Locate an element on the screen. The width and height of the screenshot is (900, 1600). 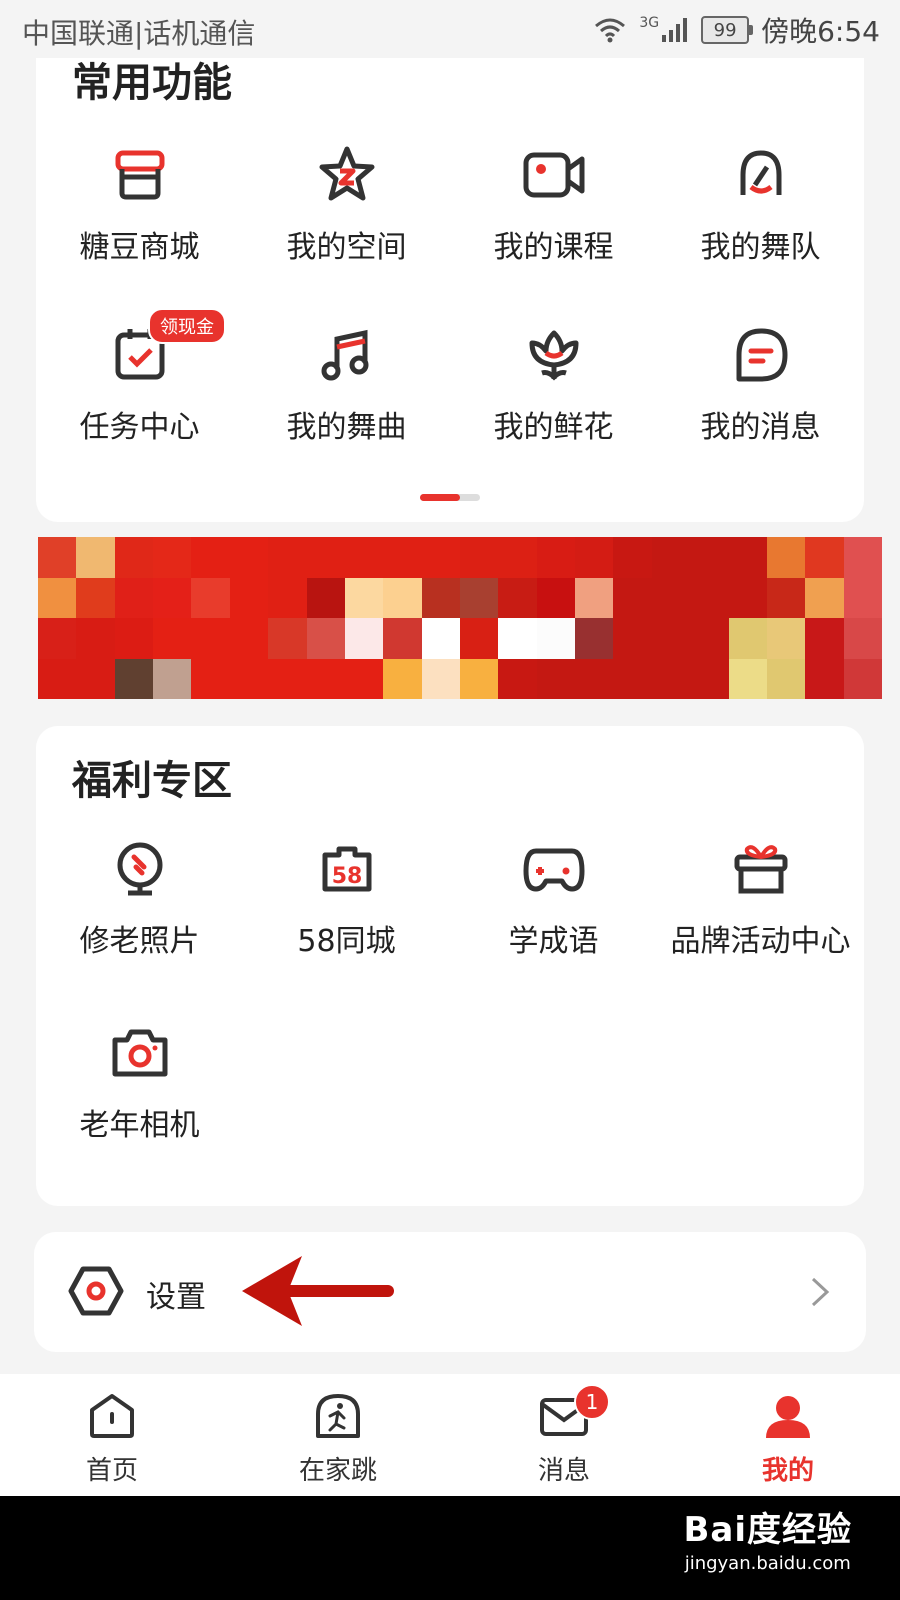
status-bar: 中国联通|话机通信 3G 99 傍晚6:54 is located at coordinates (450, 29).